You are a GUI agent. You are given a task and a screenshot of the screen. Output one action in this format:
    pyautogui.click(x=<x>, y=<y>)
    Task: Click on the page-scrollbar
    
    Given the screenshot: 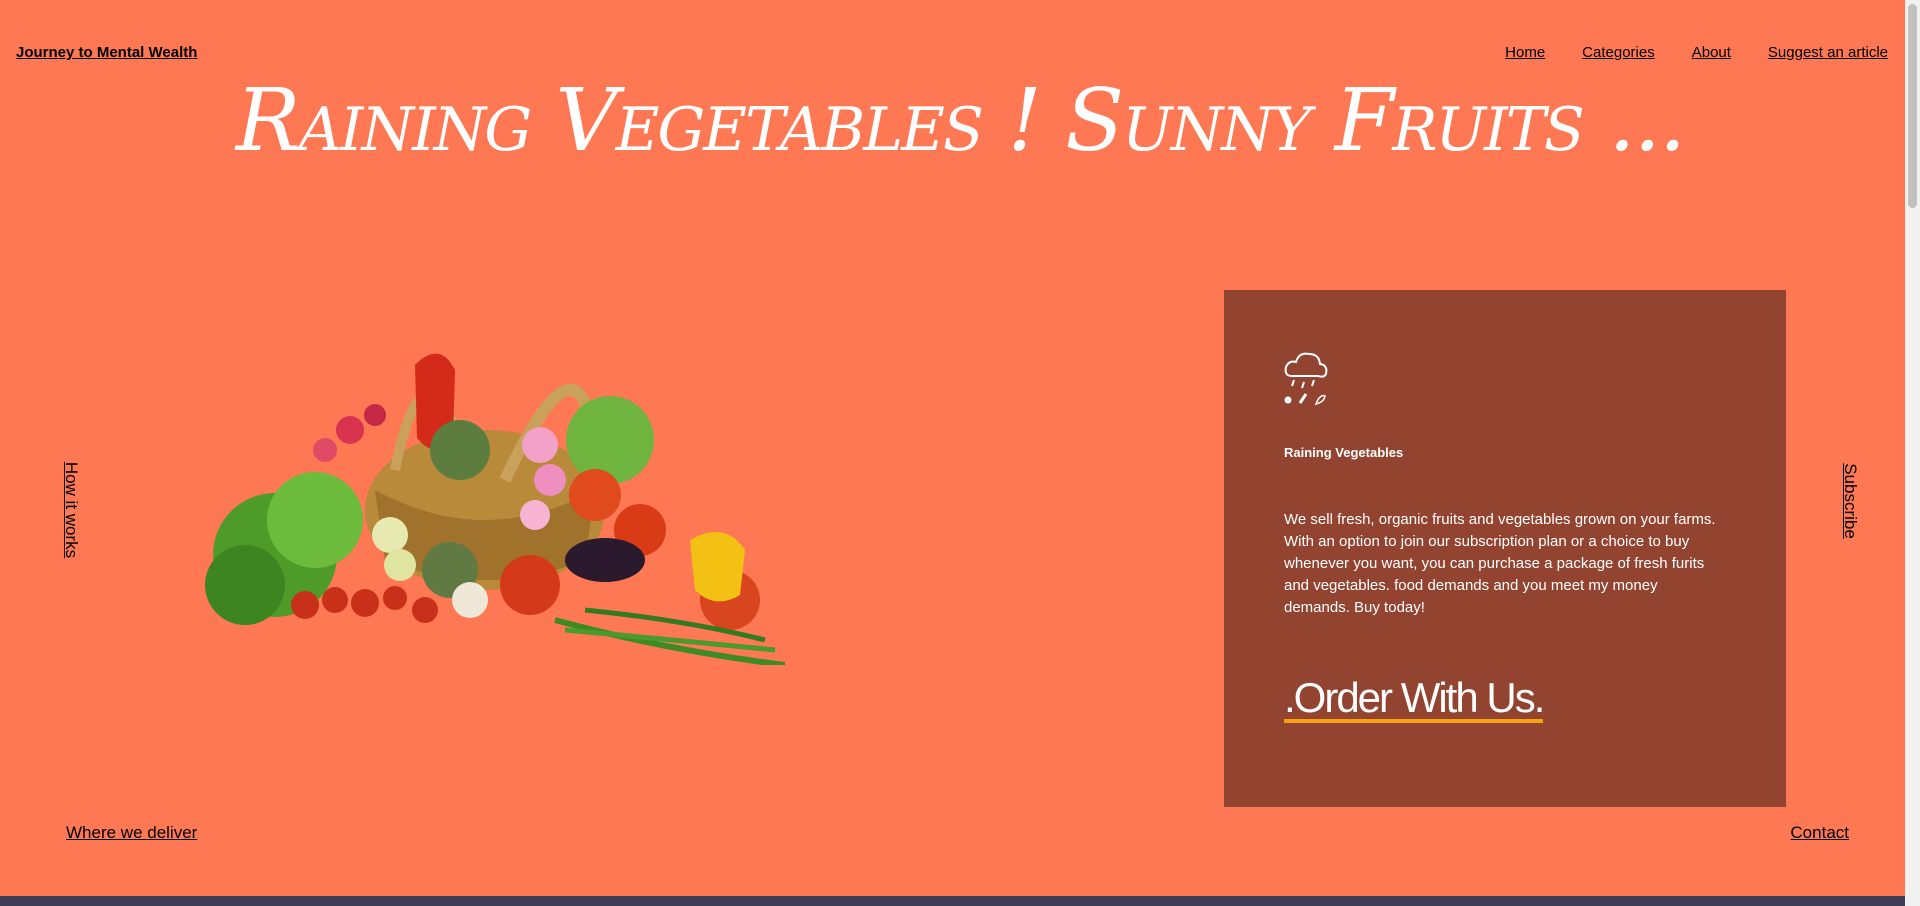 What is the action you would take?
    pyautogui.click(x=1912, y=453)
    